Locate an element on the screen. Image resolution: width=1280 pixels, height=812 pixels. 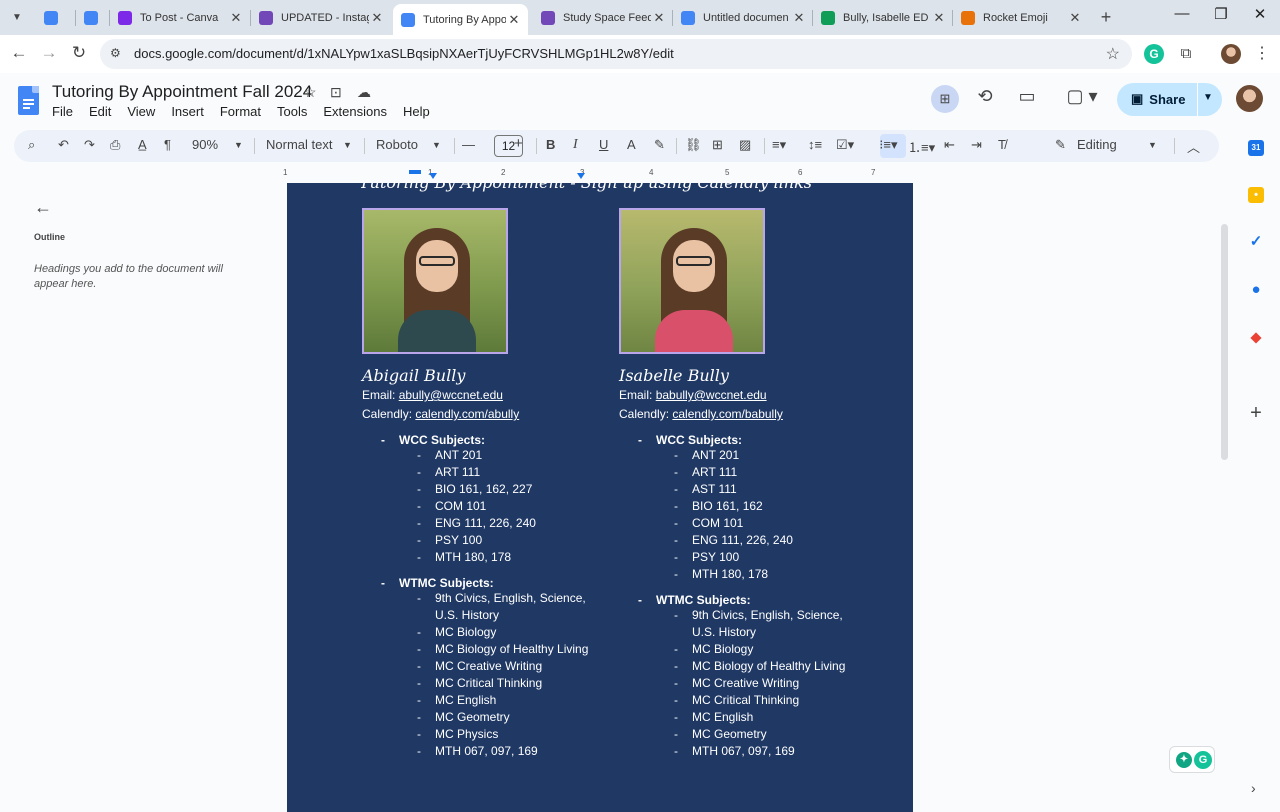
line-spacing-icon: ↕≡ is located at coordinates (815, 144).